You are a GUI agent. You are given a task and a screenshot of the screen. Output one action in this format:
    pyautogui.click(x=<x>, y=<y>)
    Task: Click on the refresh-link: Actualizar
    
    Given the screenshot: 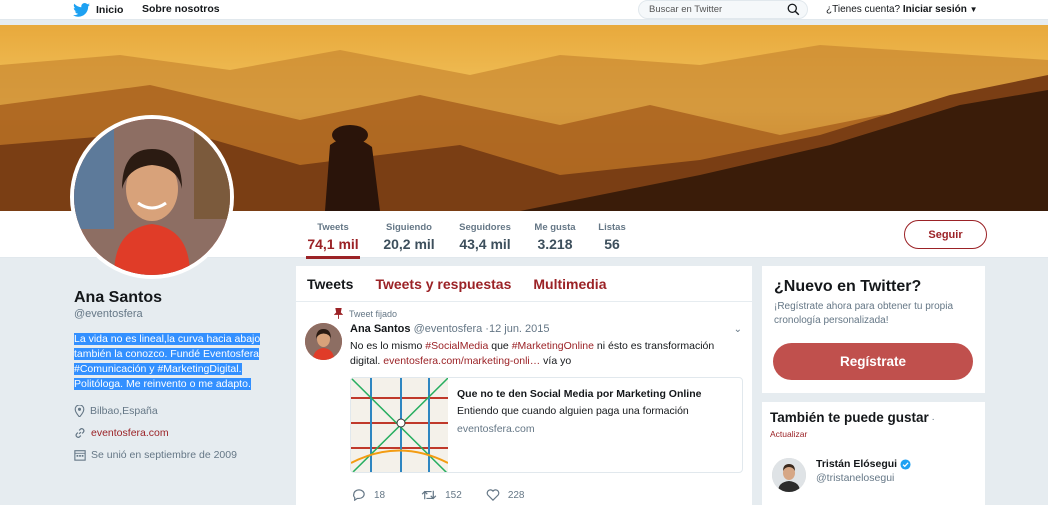 What is the action you would take?
    pyautogui.click(x=873, y=434)
    